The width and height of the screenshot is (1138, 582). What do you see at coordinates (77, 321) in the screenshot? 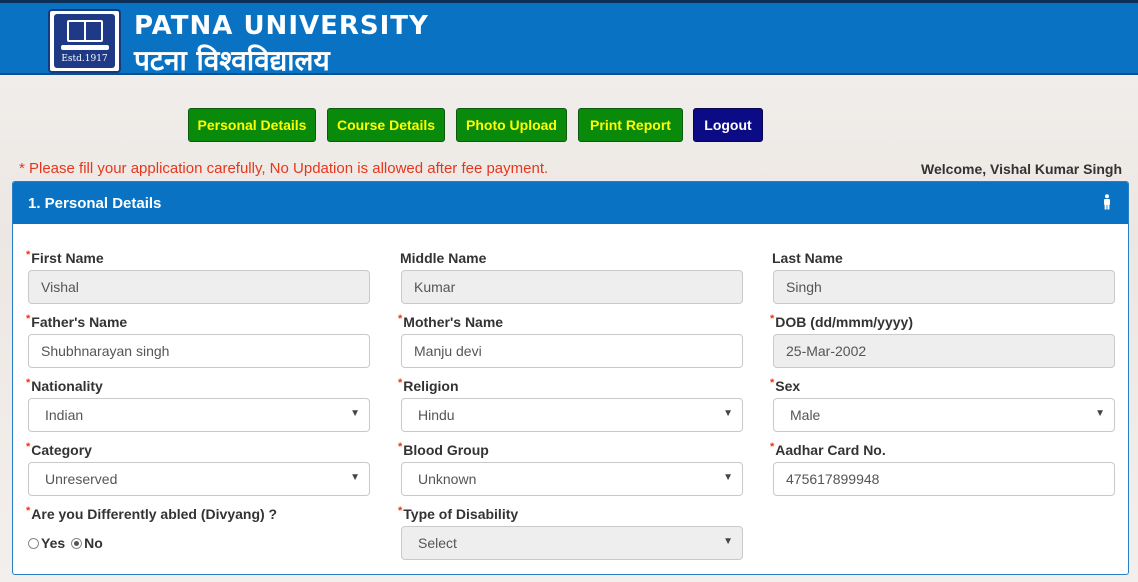
I see `father-name-label: *Father's Name` at bounding box center [77, 321].